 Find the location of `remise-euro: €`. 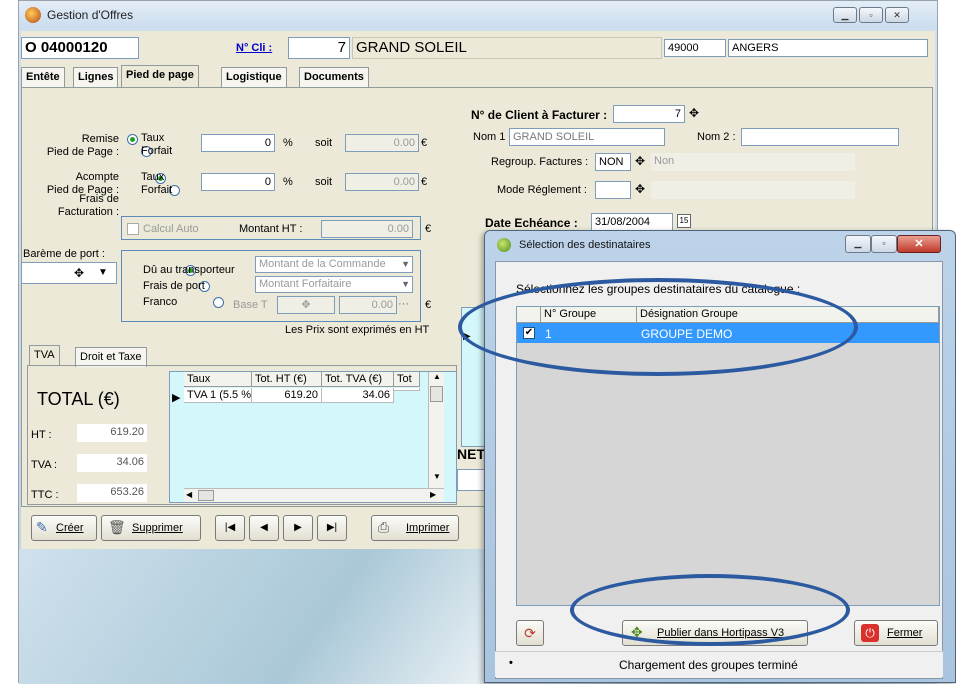

remise-euro: € is located at coordinates (424, 143).